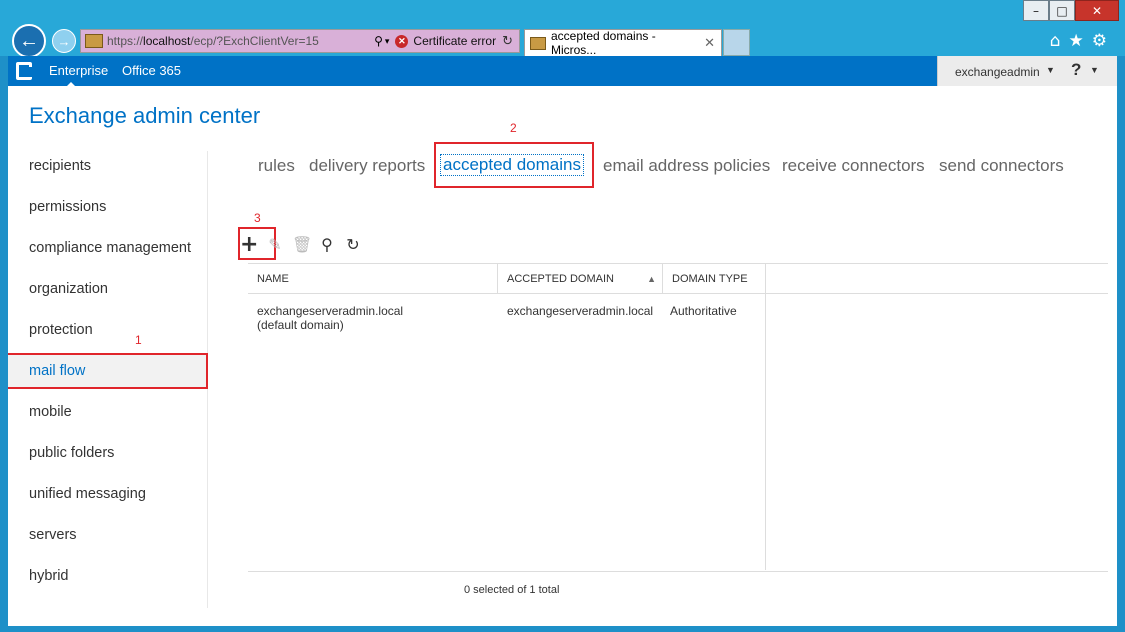 The height and width of the screenshot is (632, 1125). I want to click on help-button: ?, so click(1076, 70).